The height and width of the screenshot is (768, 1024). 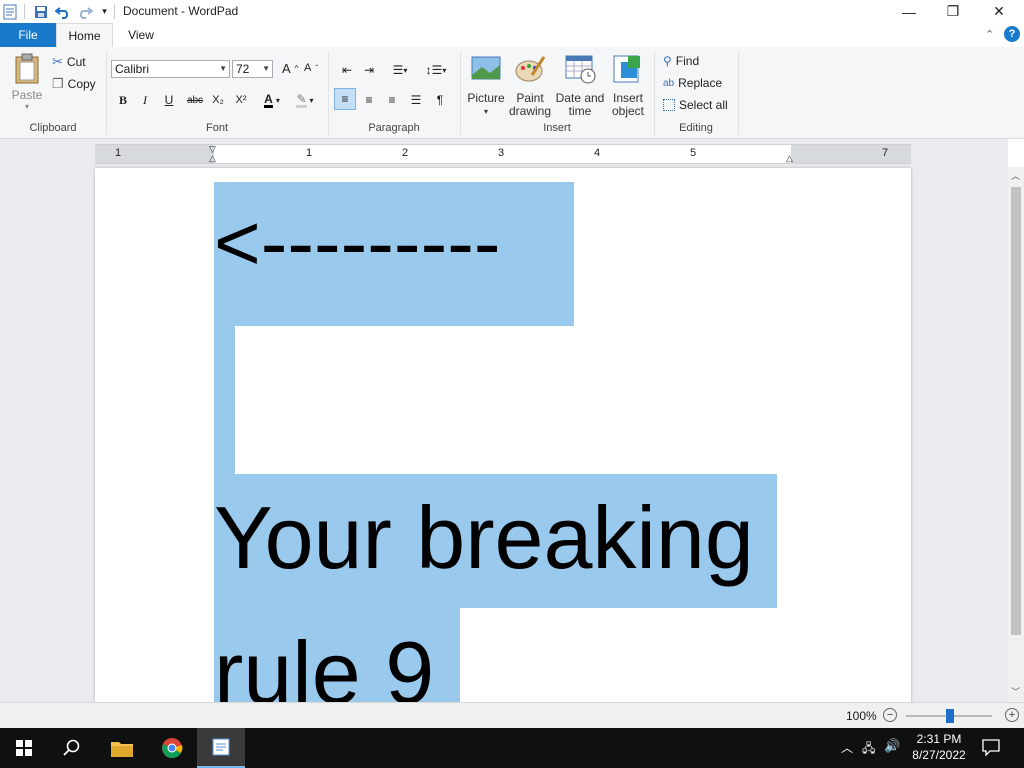 What do you see at coordinates (72, 748) in the screenshot?
I see `search-button` at bounding box center [72, 748].